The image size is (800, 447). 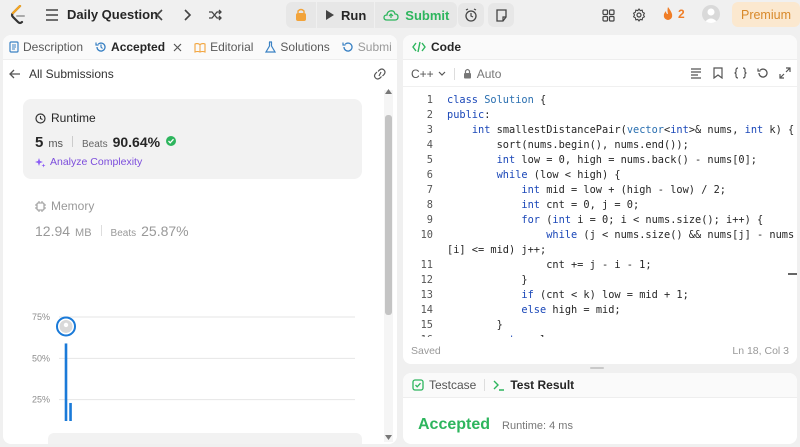 I want to click on y-tick-label: 25%, so click(x=41, y=400).